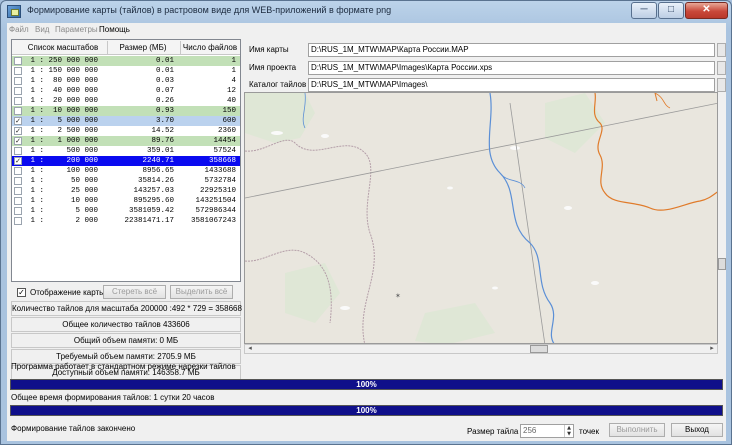  I want to click on scale-row: 1 : 150 000 000 0.01 1, so click(126, 71).